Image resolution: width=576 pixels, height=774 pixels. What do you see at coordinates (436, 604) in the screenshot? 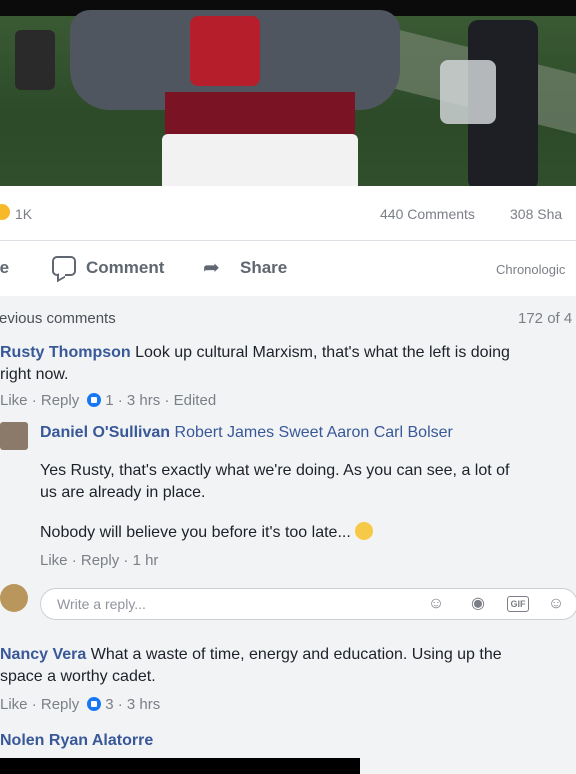
I see `smile-icon: ☺` at bounding box center [436, 604].